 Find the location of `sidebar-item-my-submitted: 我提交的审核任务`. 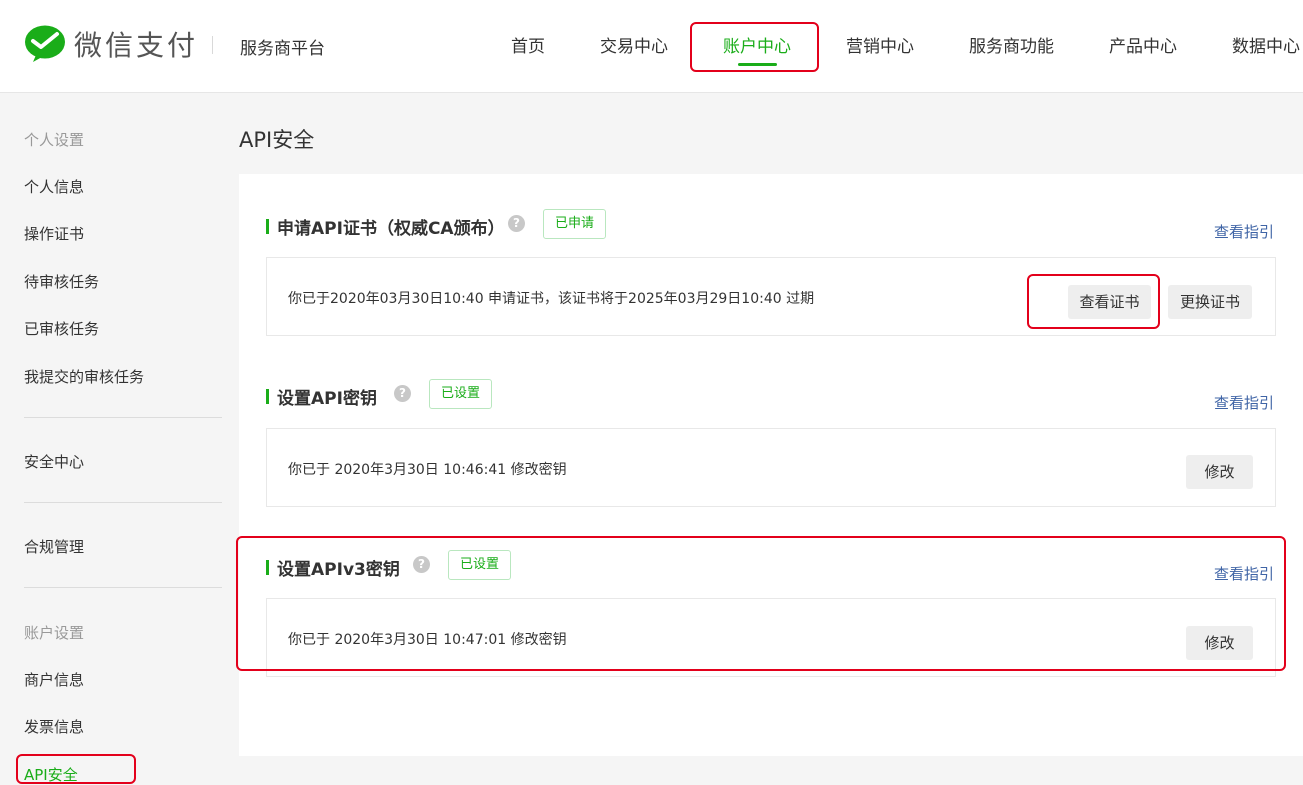

sidebar-item-my-submitted: 我提交的审核任务 is located at coordinates (84, 376).